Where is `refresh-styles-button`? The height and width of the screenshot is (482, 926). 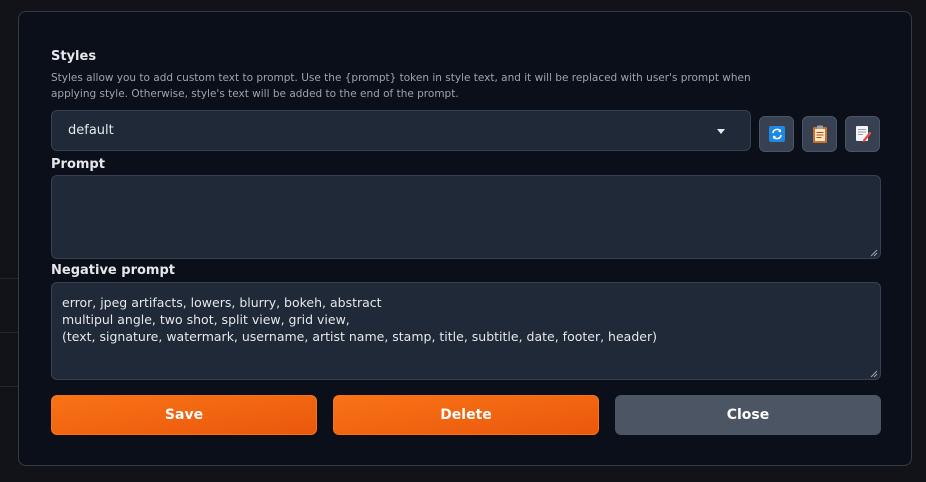
refresh-styles-button is located at coordinates (776, 134).